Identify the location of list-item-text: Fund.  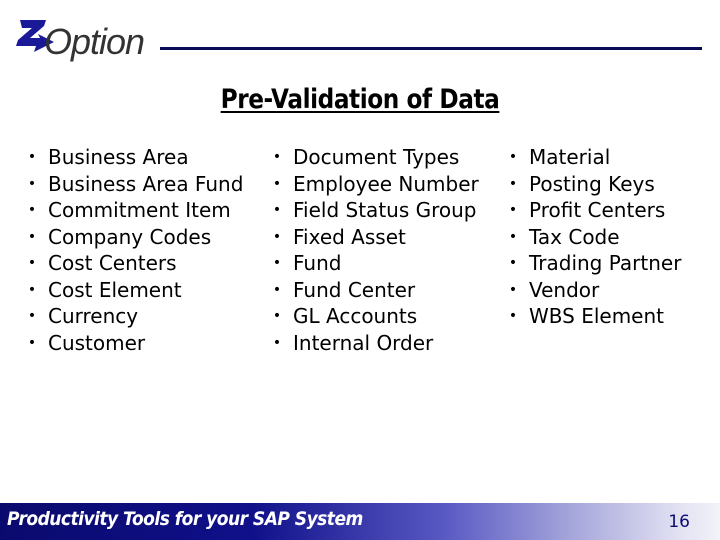
(317, 263).